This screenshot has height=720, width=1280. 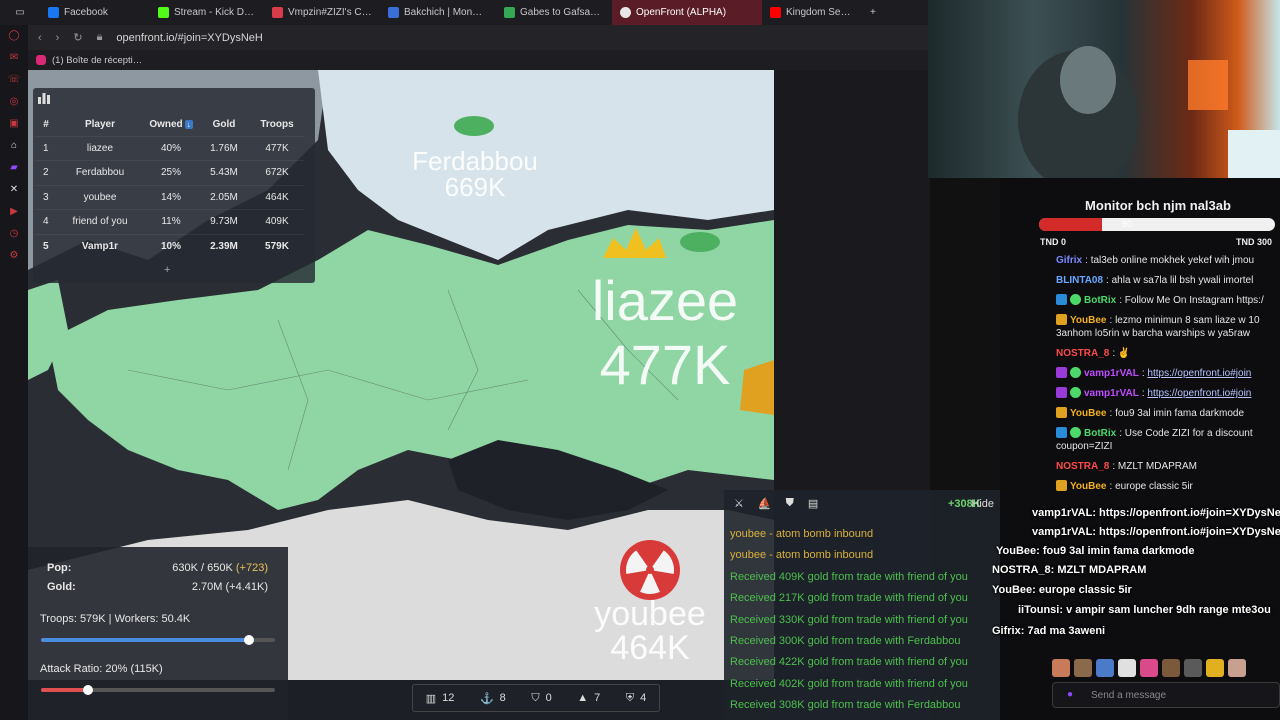 What do you see at coordinates (100, 246) in the screenshot?
I see `player-cell: Vamp1r` at bounding box center [100, 246].